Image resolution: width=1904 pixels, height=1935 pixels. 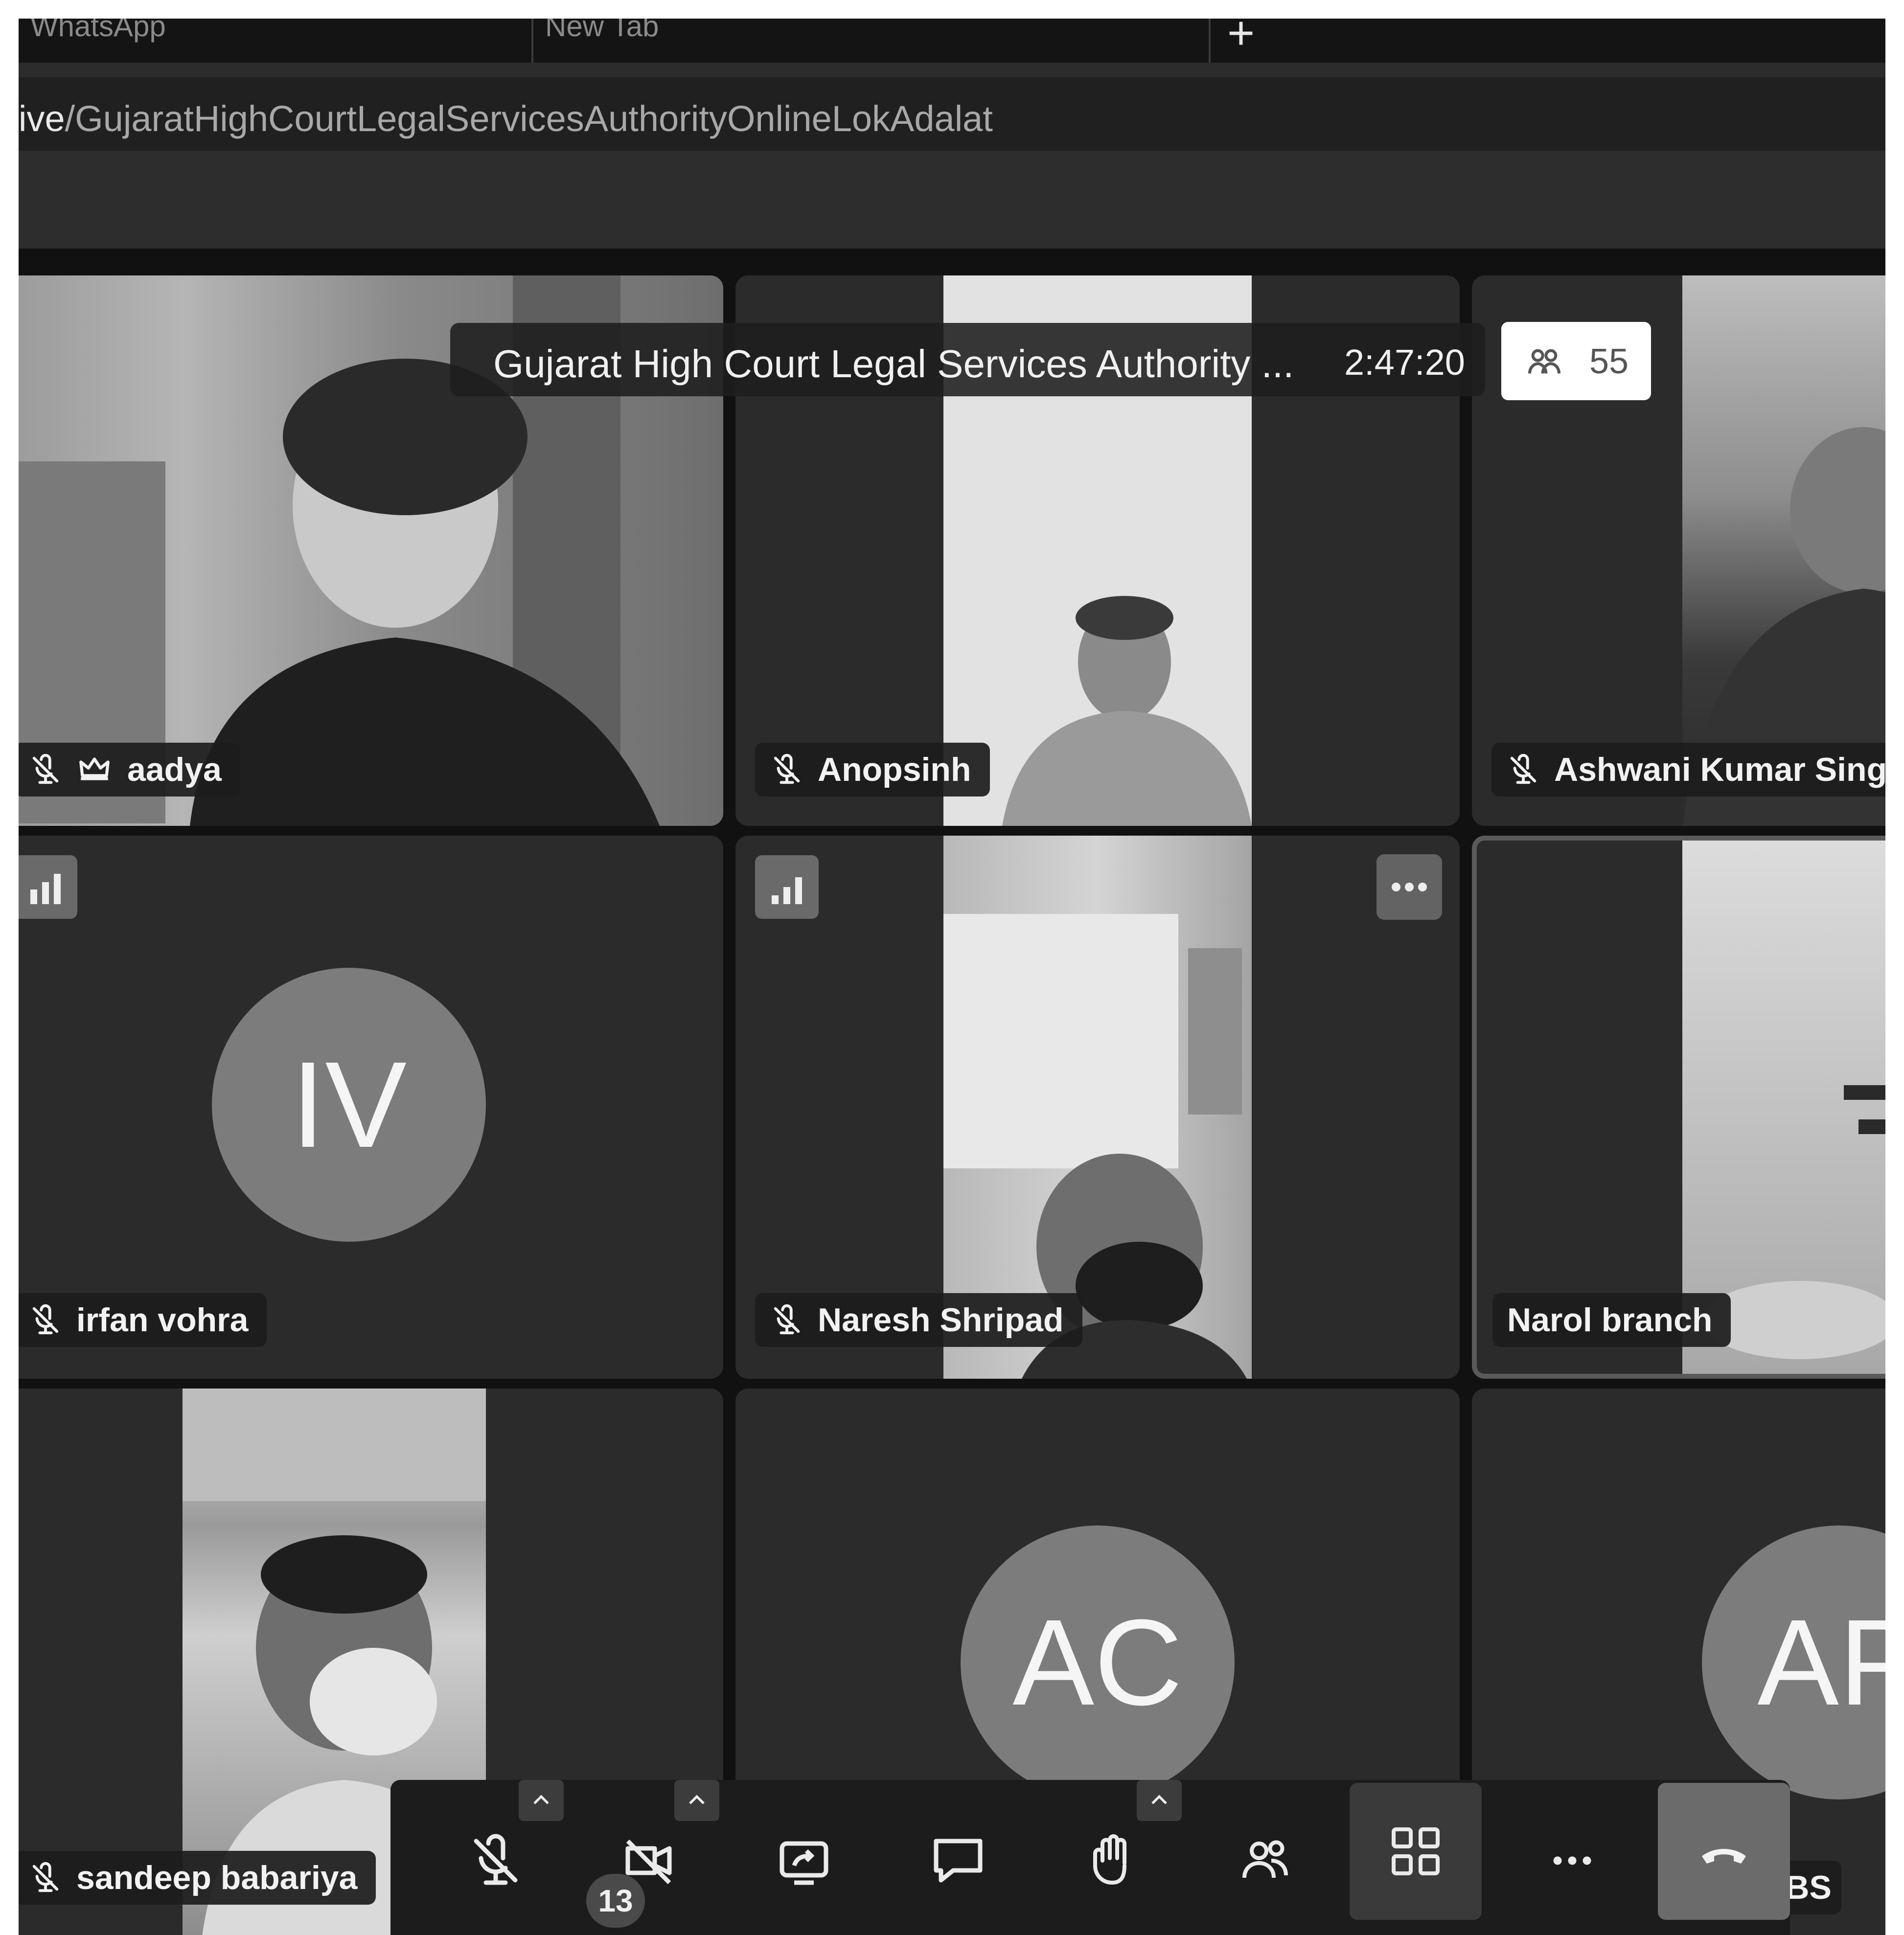 I want to click on name-plate: sandeep babariya, so click(x=197, y=1878).